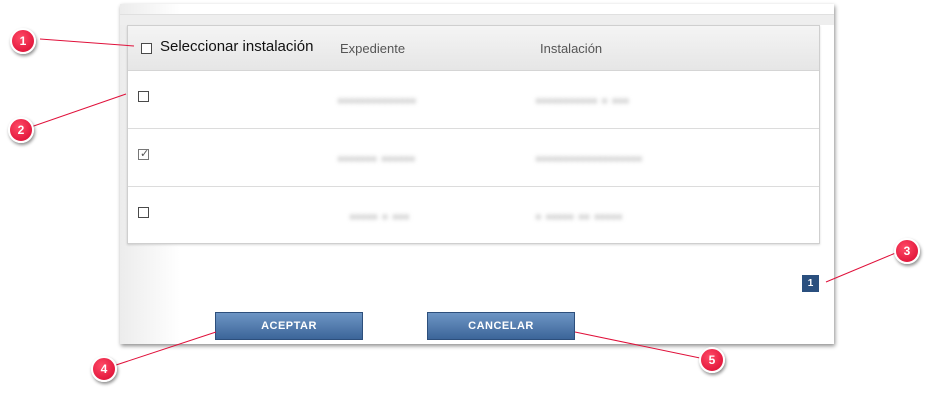  Describe the element at coordinates (104, 369) in the screenshot. I see `callout-marker-4: 4` at that location.